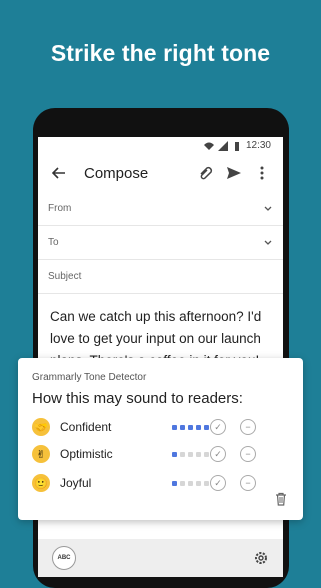  Describe the element at coordinates (89, 377) in the screenshot. I see `tone-detector-caption: Grammarly Tone Detector` at that location.